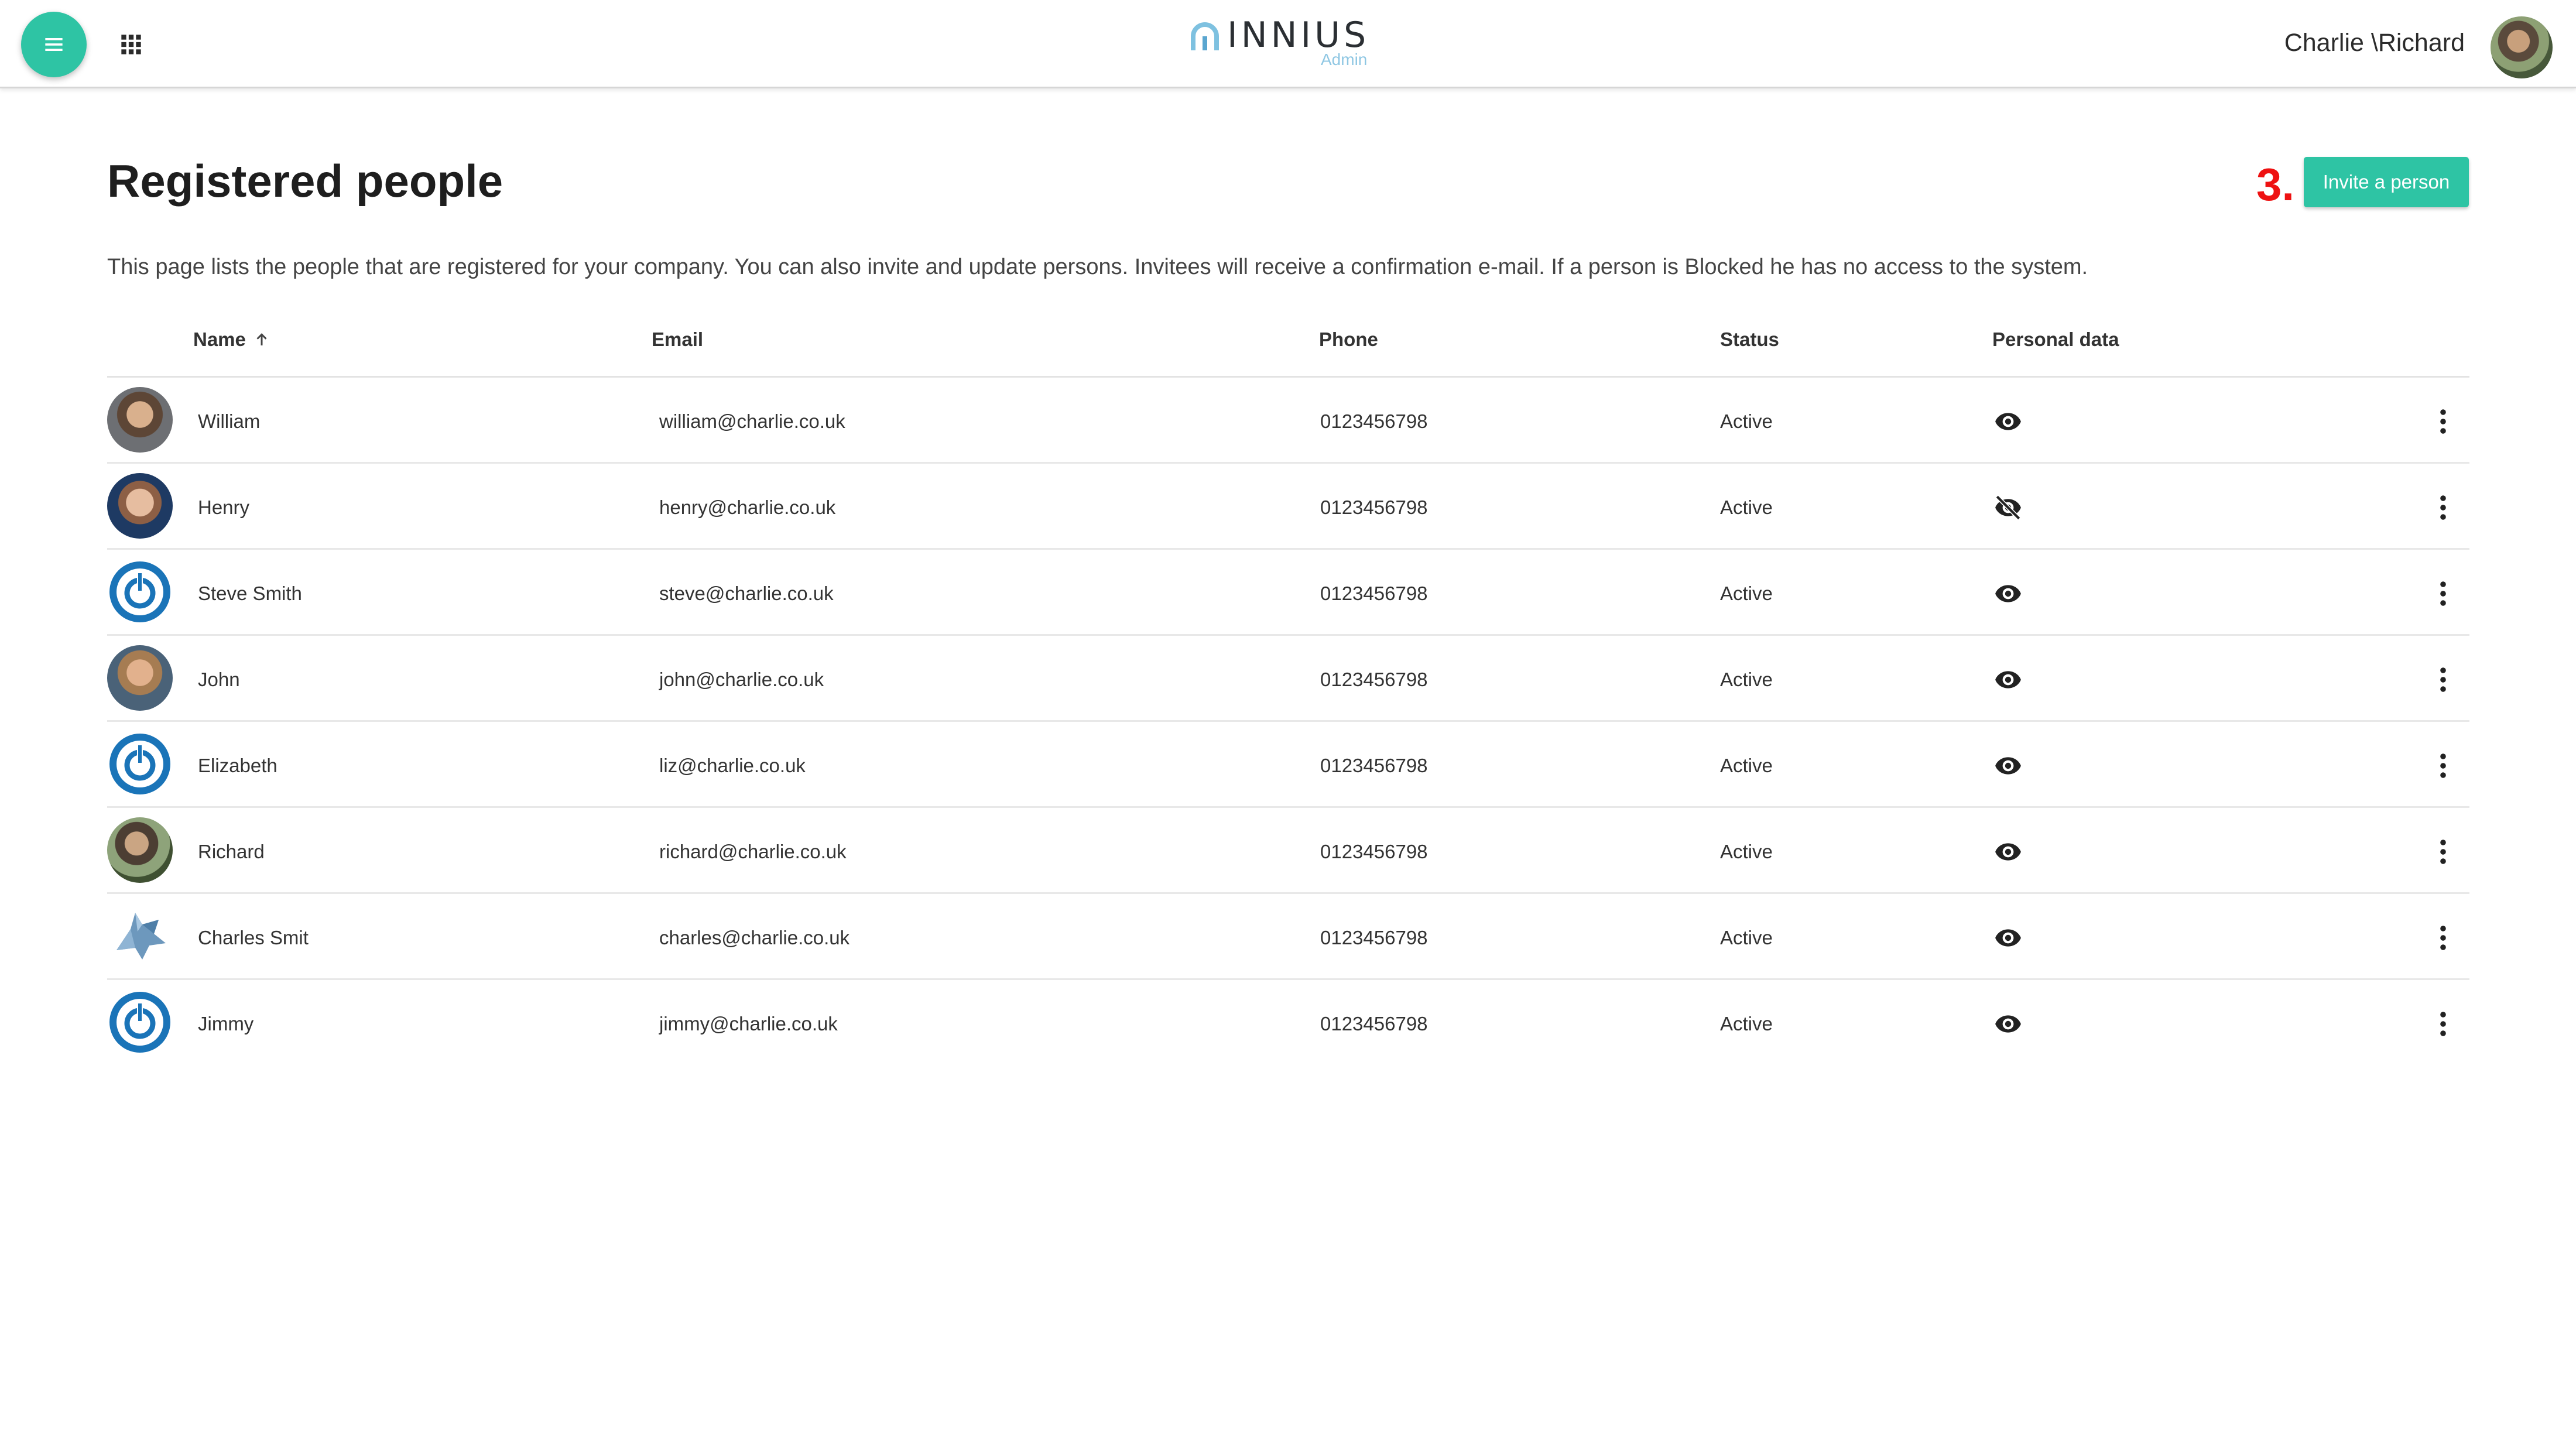  I want to click on innius-logo-mark-icon, so click(1205, 36).